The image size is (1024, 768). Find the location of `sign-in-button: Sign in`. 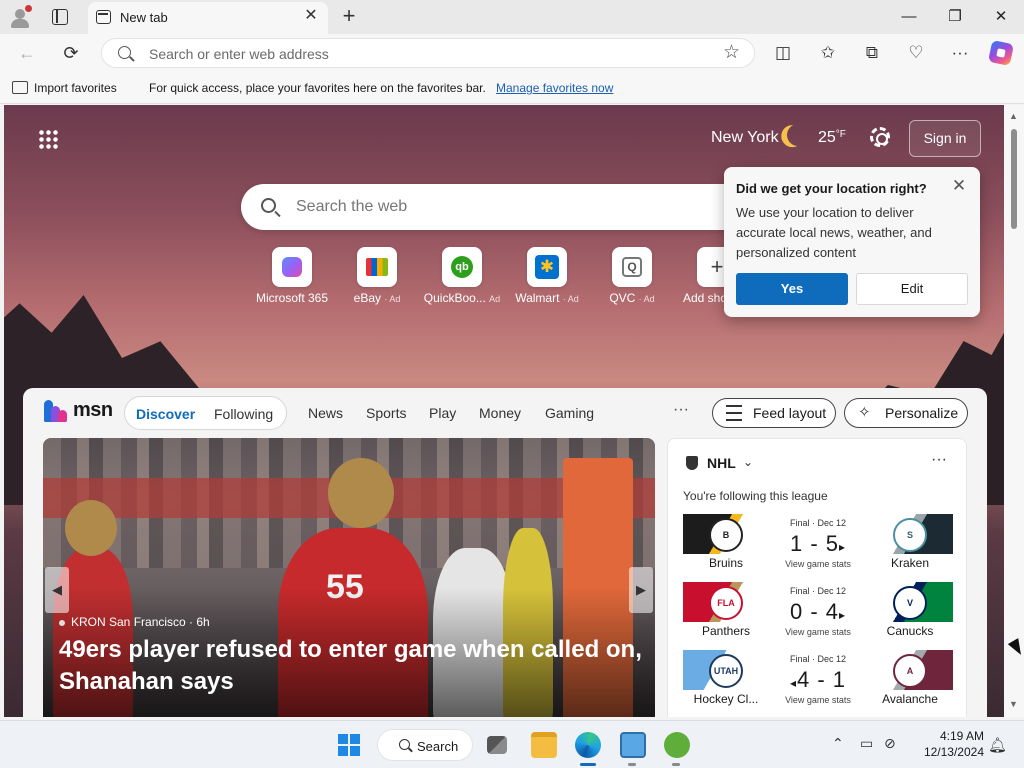

sign-in-button: Sign in is located at coordinates (945, 138).